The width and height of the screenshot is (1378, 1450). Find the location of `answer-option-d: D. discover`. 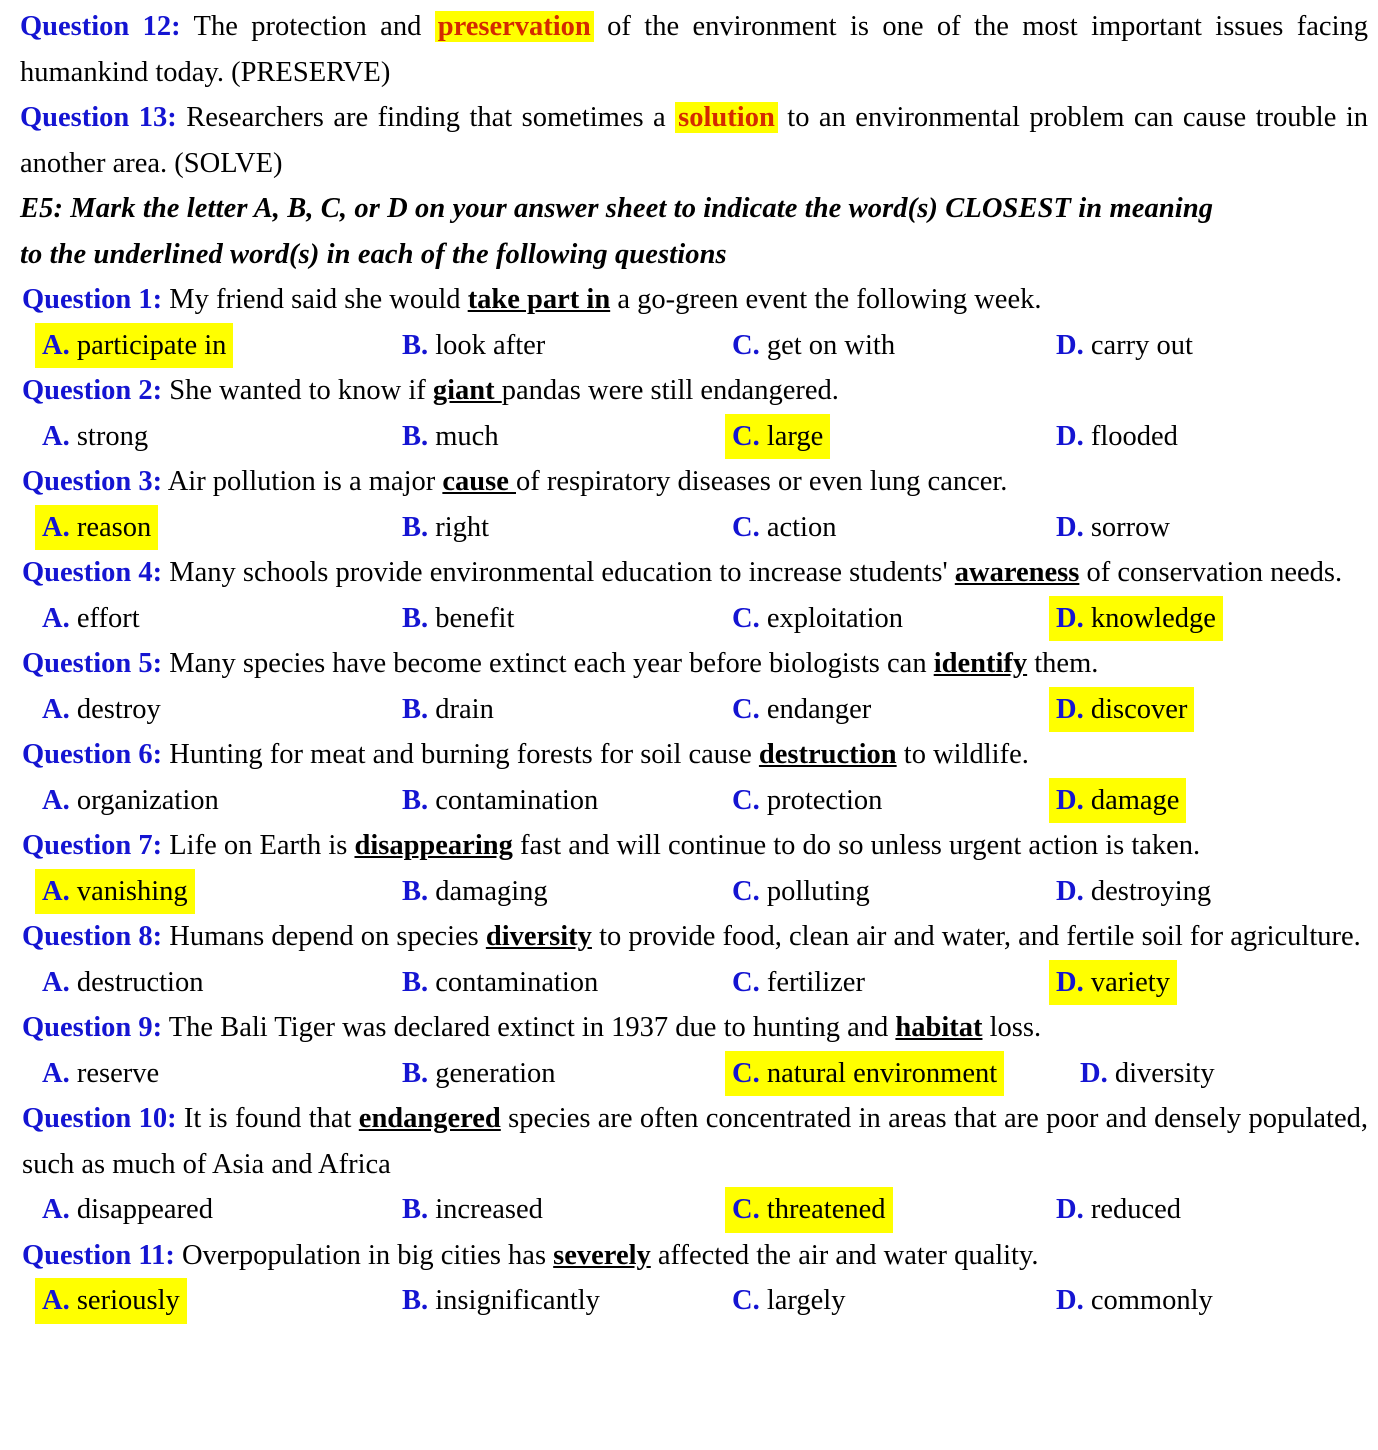

answer-option-d: D. discover is located at coordinates (1122, 709).